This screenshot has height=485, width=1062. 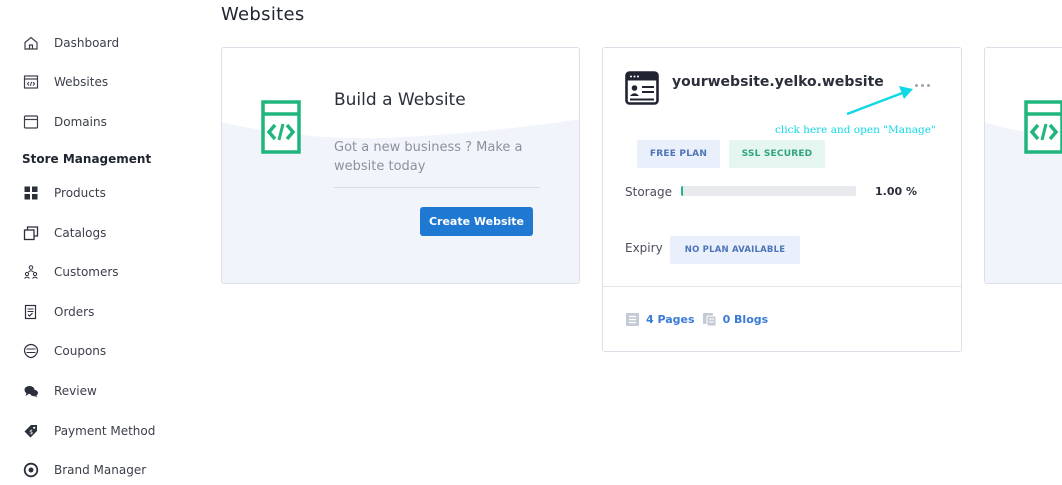 I want to click on ssl-badge: SSL SECURED, so click(x=777, y=154).